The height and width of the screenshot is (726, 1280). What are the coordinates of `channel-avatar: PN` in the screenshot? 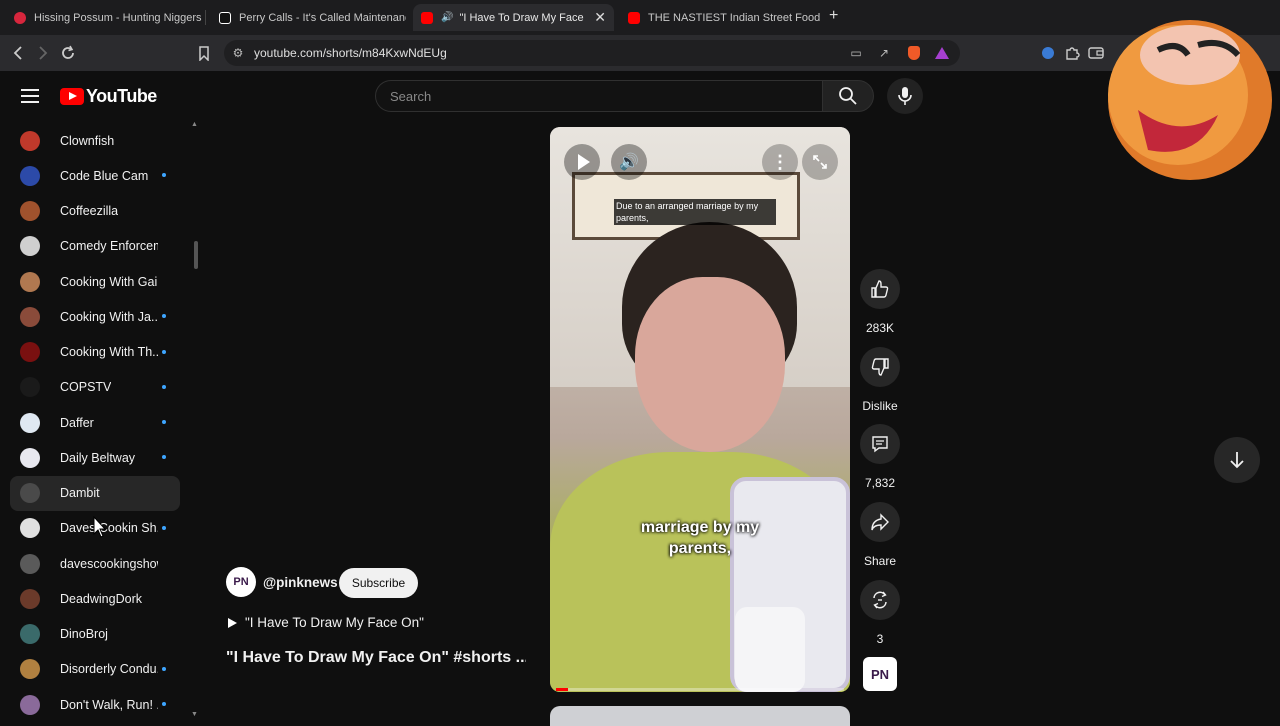 It's located at (241, 582).